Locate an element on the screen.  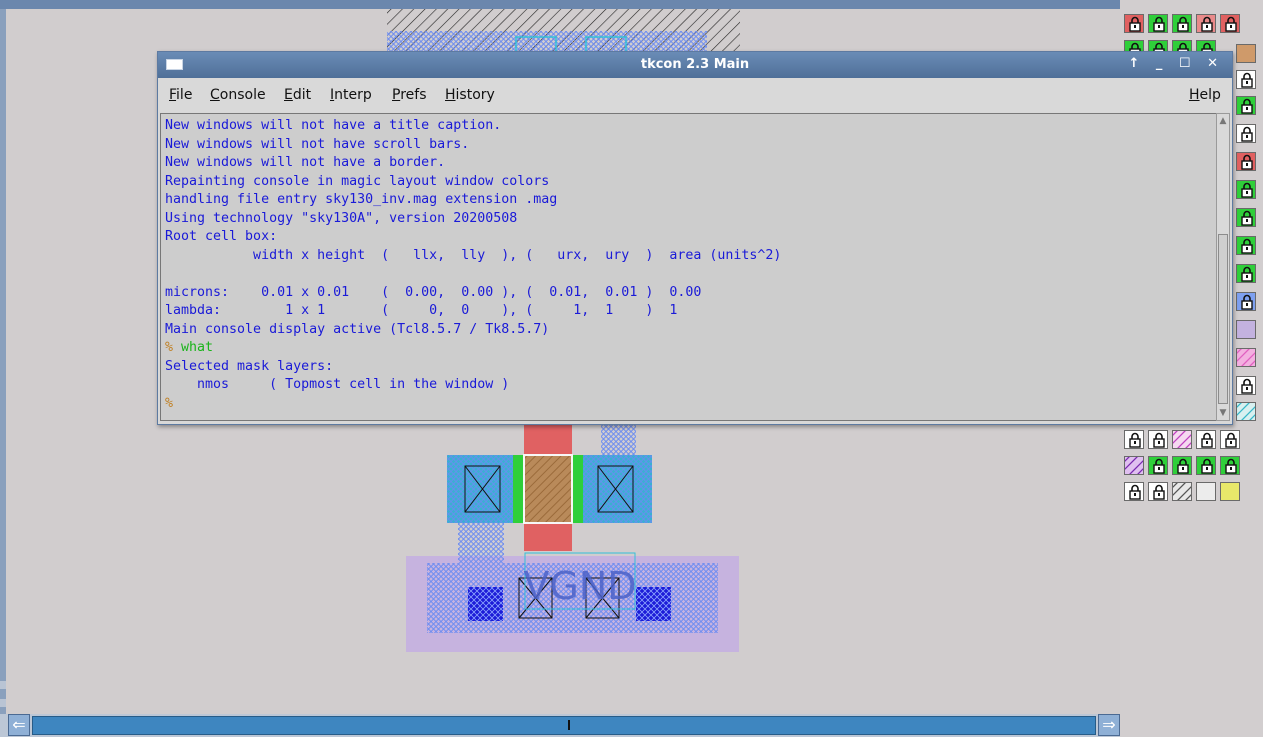
window-control-buttons: ↑ _ ☐ ✕ is located at coordinates (1176, 63).